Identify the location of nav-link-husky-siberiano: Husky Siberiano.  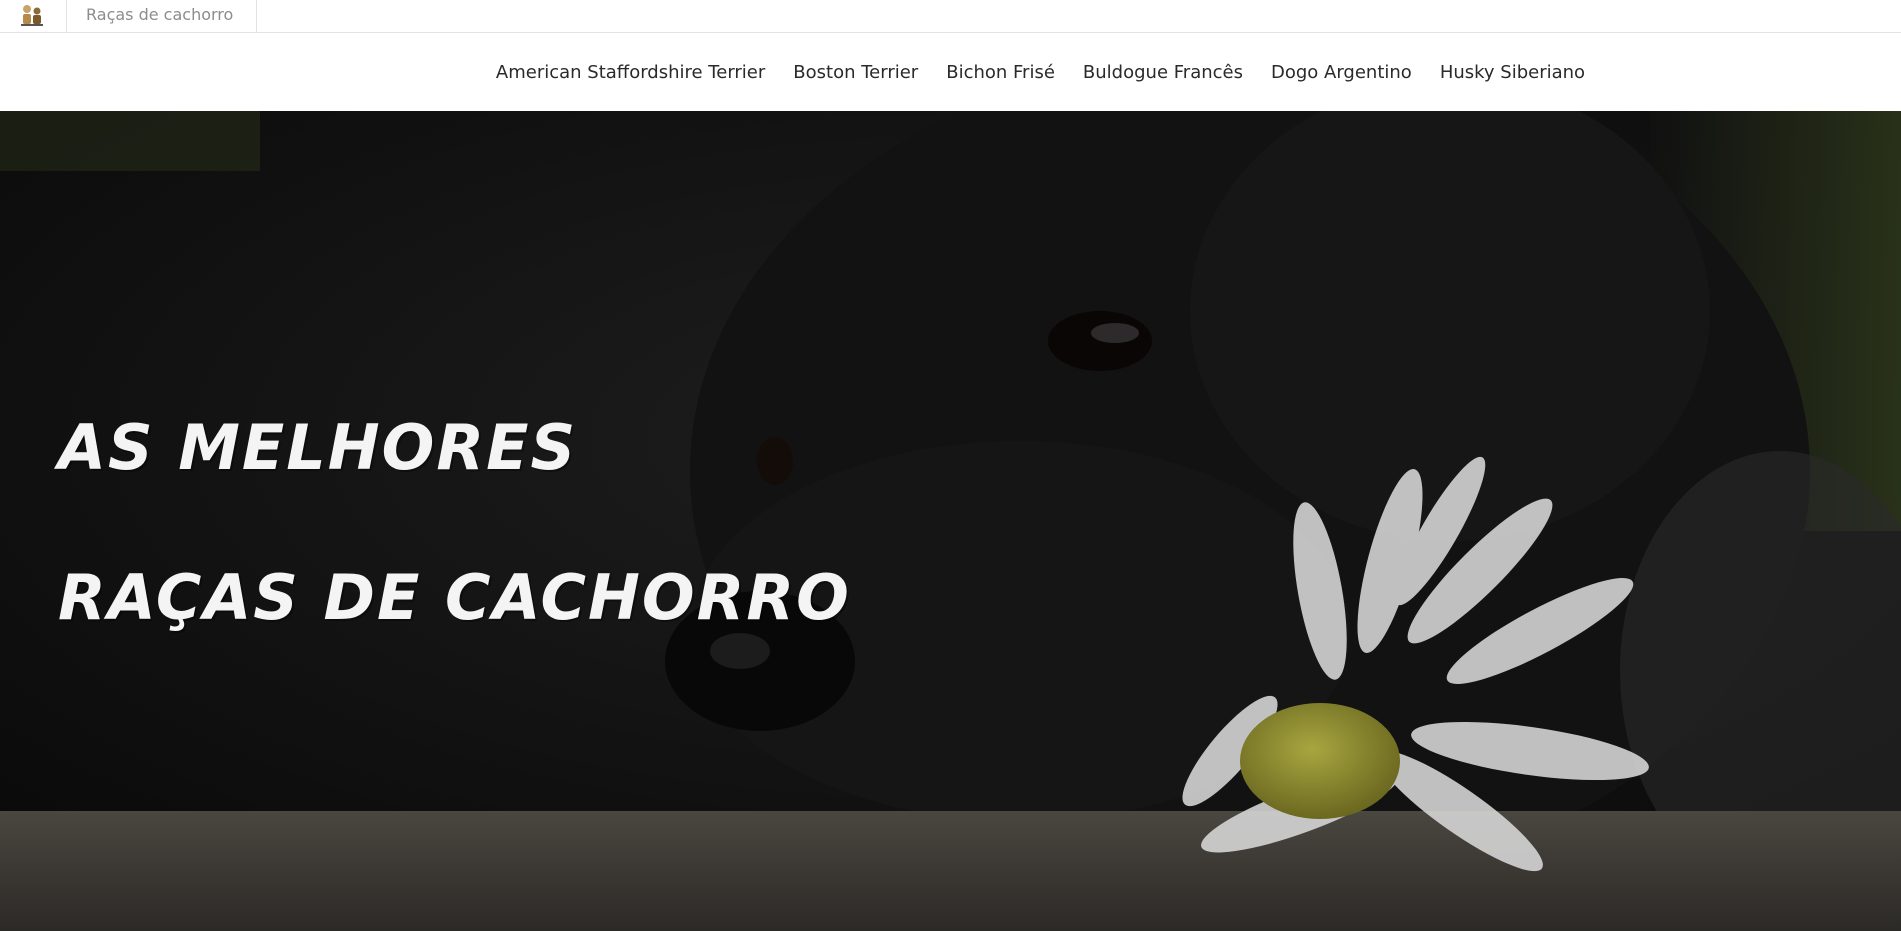
(1512, 72).